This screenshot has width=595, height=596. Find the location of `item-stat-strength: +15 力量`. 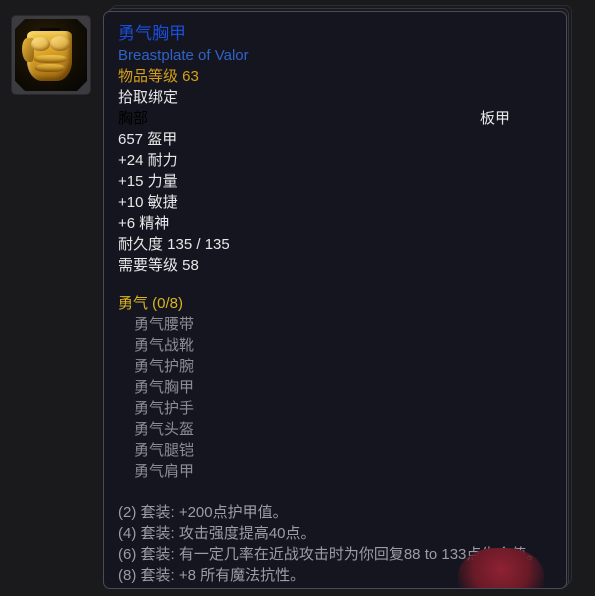

item-stat-strength: +15 力量 is located at coordinates (148, 181).